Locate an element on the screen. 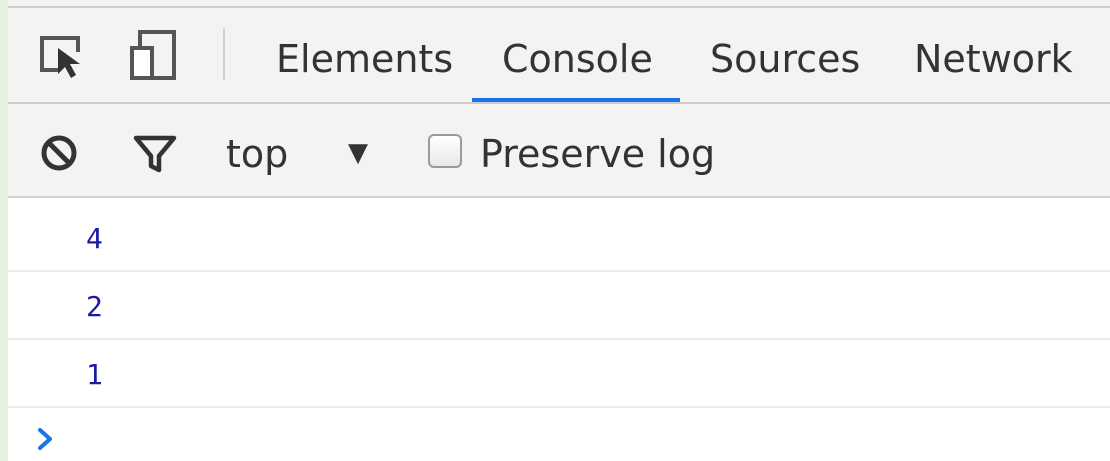 The width and height of the screenshot is (1110, 461). tab-console: Console is located at coordinates (577, 55).